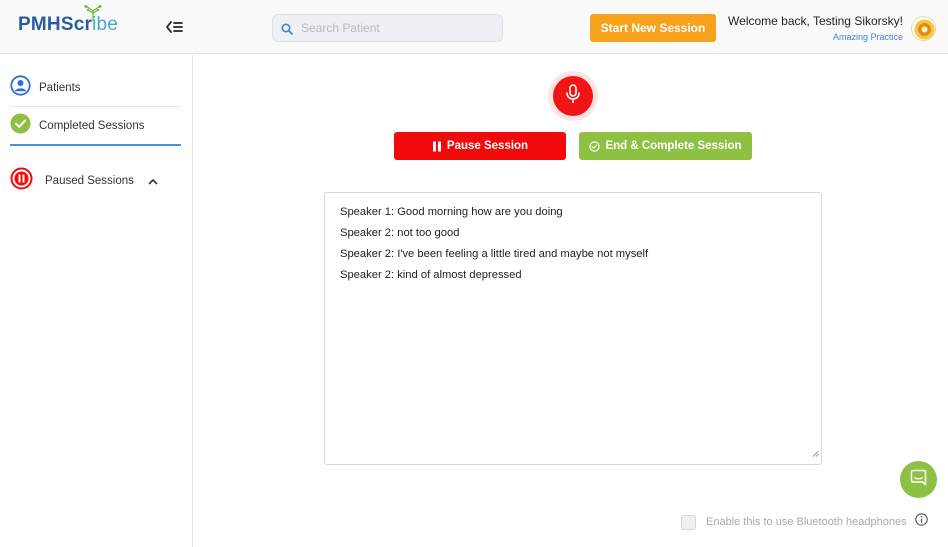 This screenshot has width=948, height=547. I want to click on sidebar-item-label: Patients, so click(60, 87).